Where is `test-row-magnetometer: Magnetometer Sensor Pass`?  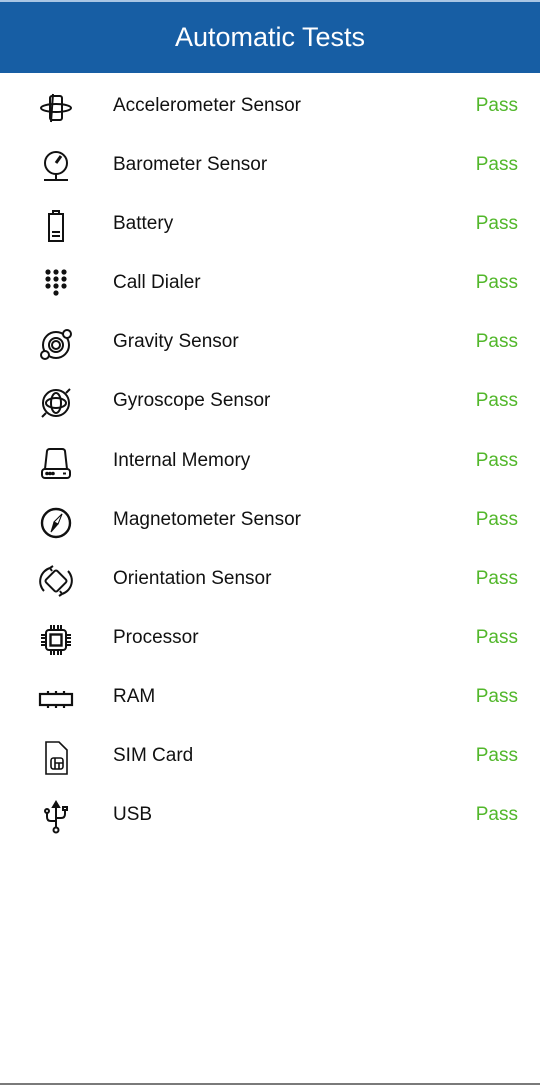
test-row-magnetometer: Magnetometer Sensor Pass is located at coordinates (270, 520).